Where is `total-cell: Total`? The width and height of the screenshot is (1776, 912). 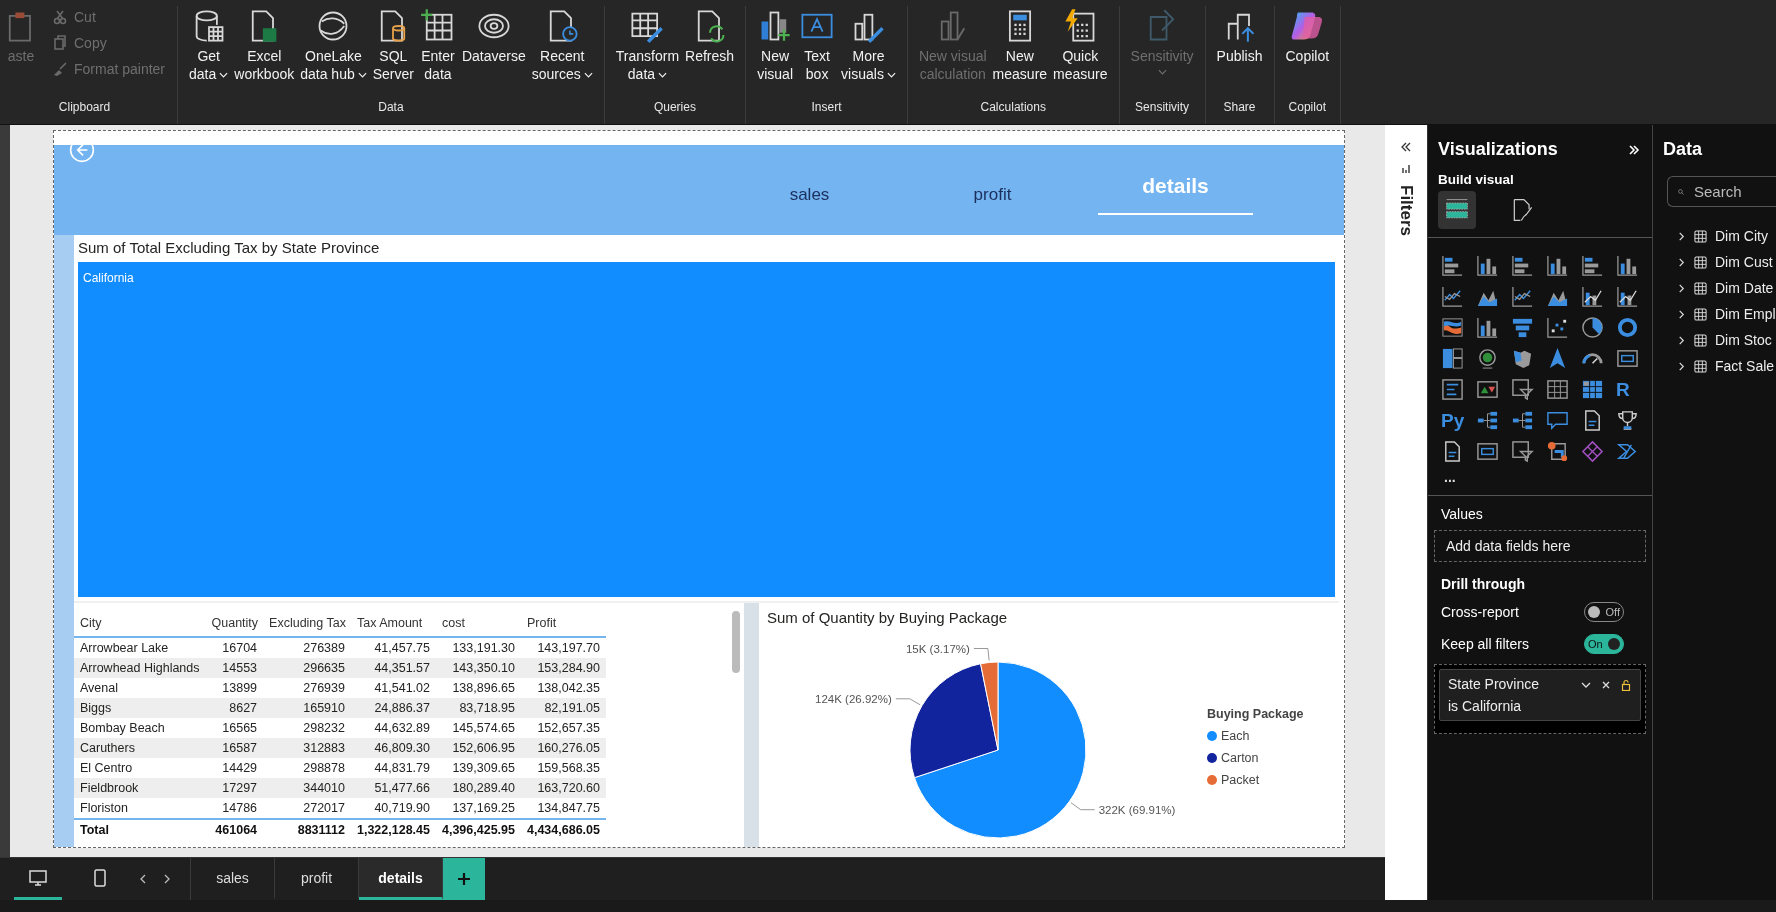
total-cell: Total is located at coordinates (140, 829).